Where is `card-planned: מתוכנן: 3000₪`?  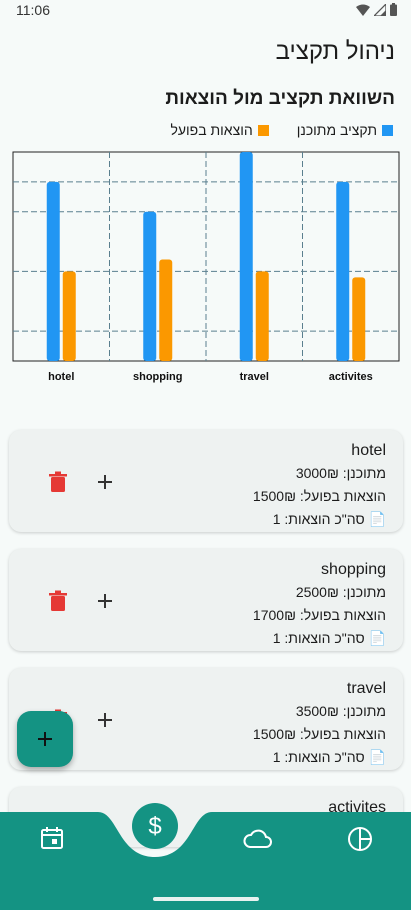
card-planned: מתוכנן: 3000₪ is located at coordinates (340, 473).